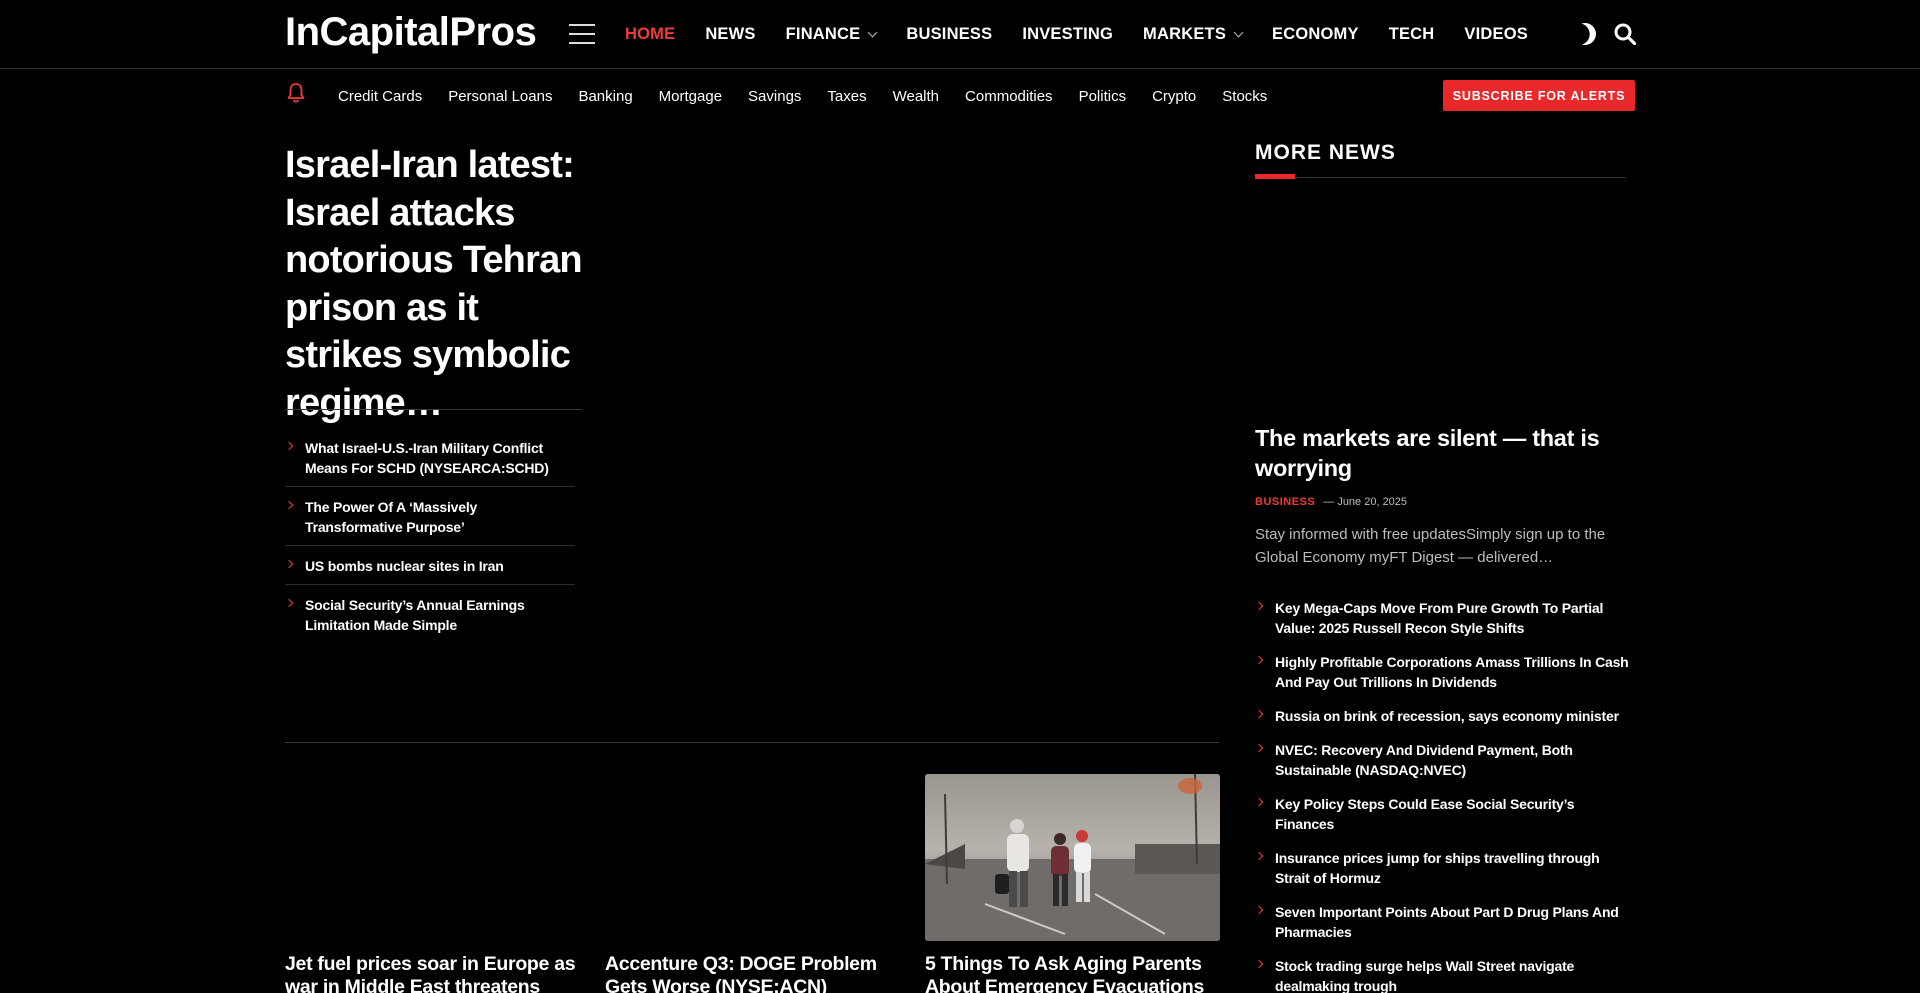 Image resolution: width=1920 pixels, height=993 pixels. What do you see at coordinates (1174, 96) in the screenshot?
I see `subnav-item: Crypto` at bounding box center [1174, 96].